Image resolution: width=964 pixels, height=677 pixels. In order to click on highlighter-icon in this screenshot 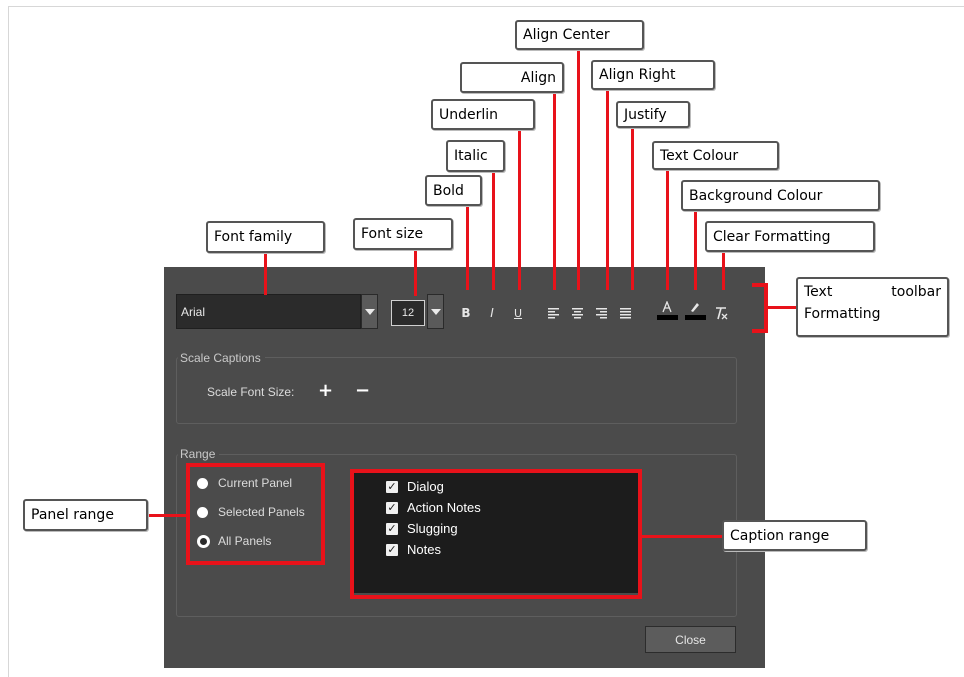, I will do `click(695, 307)`.